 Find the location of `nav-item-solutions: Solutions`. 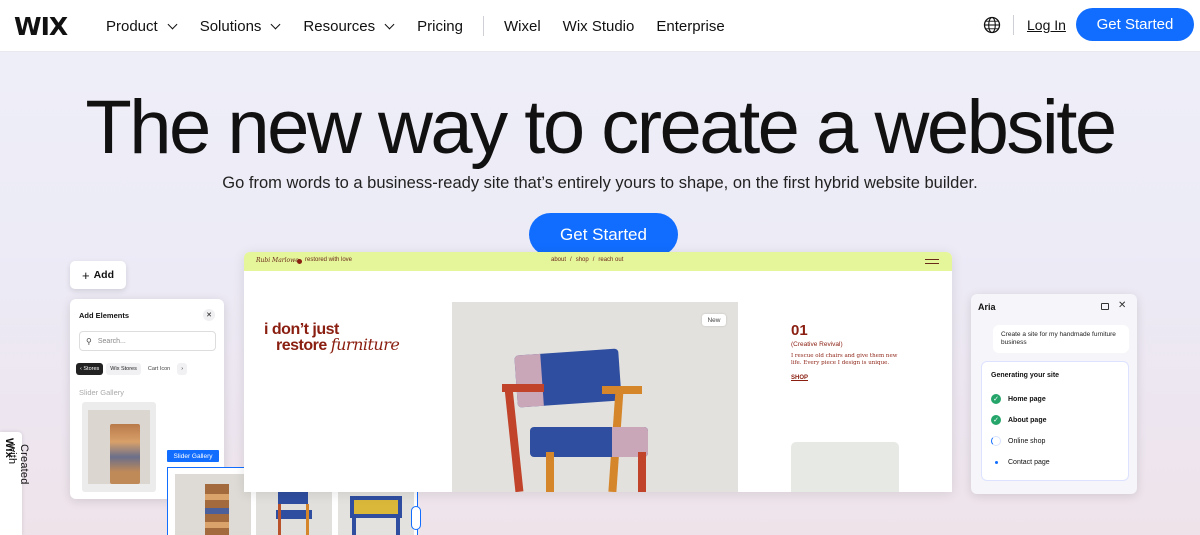

nav-item-solutions: Solutions is located at coordinates (240, 26).